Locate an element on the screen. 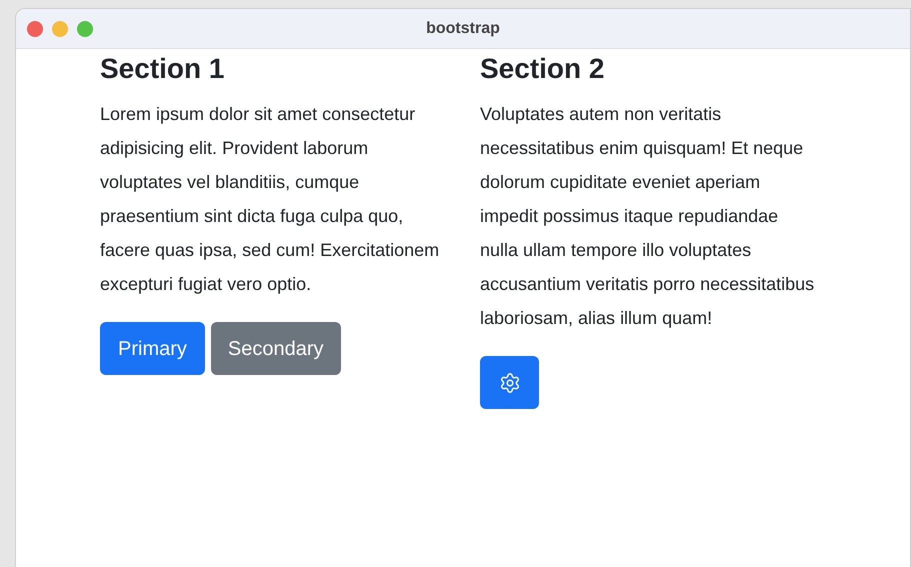 The height and width of the screenshot is (567, 911). minimize-icon is located at coordinates (60, 28).